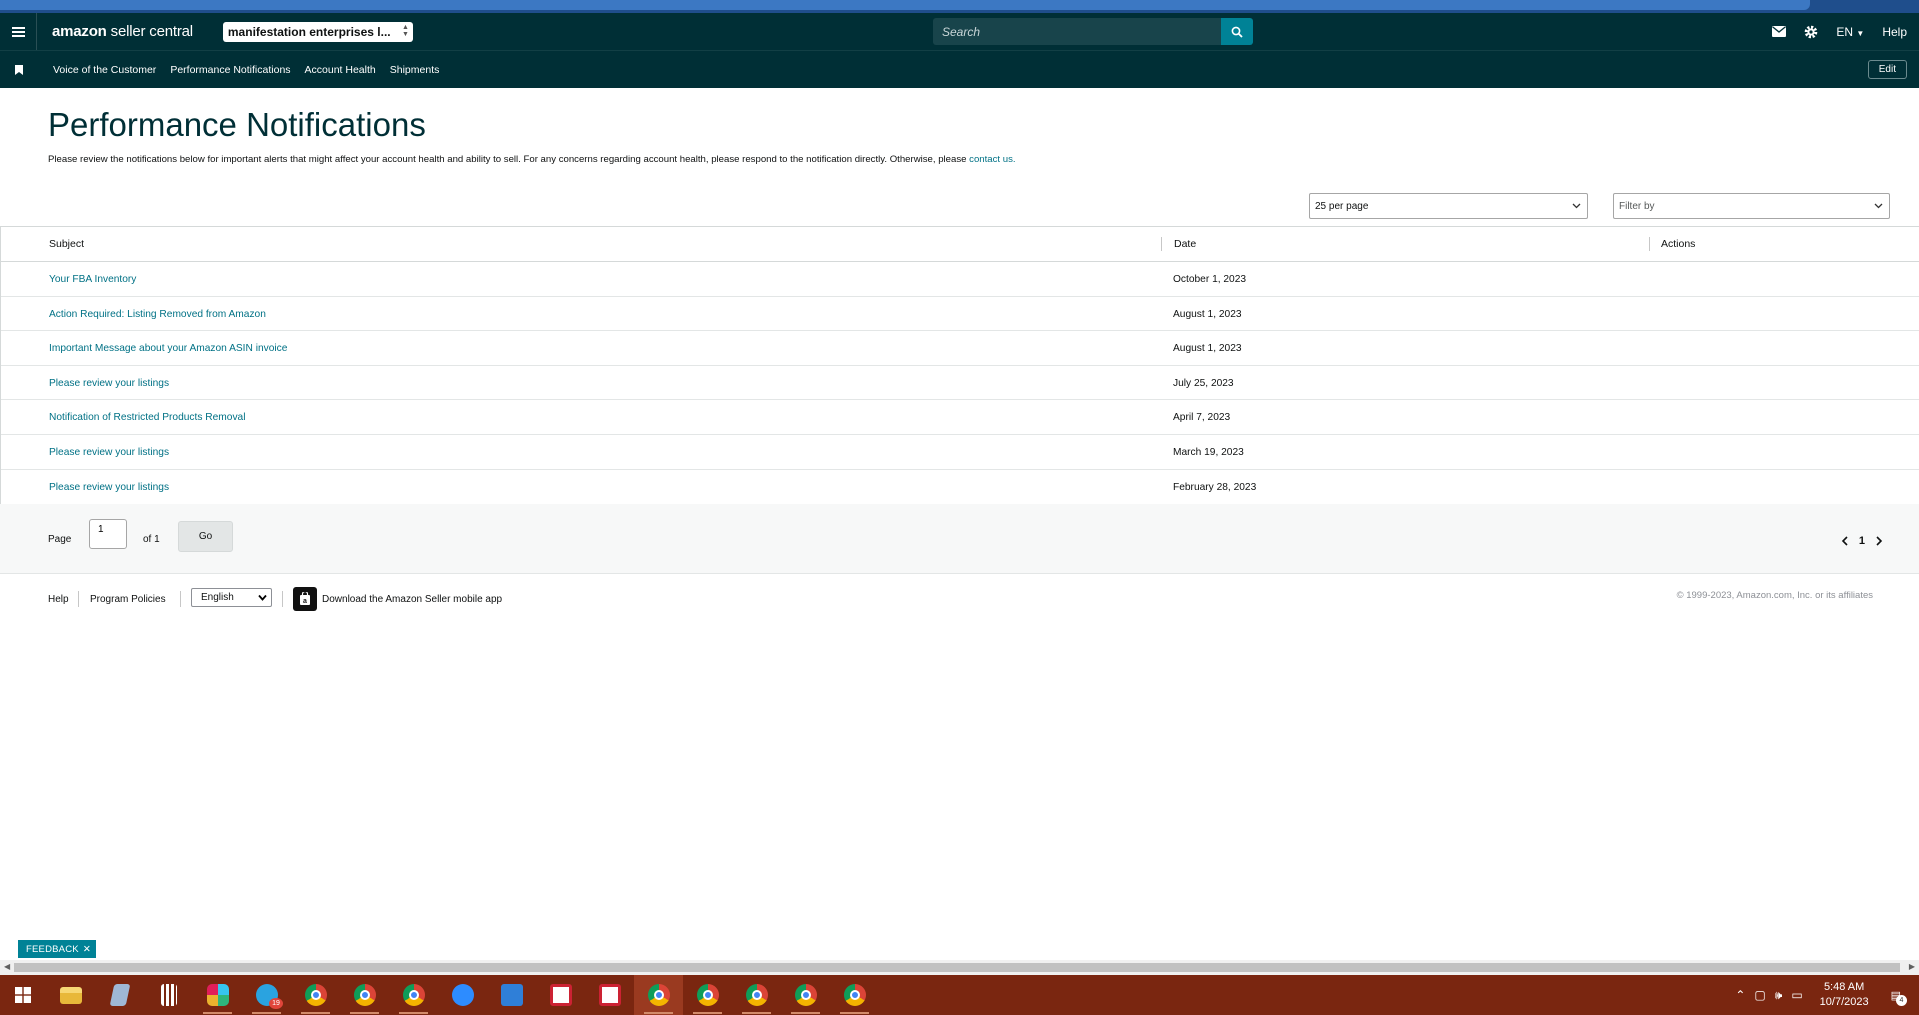 This screenshot has width=1919, height=1015. Describe the element at coordinates (1740, 995) in the screenshot. I see `show-hidden-icons-icon: ⌃` at that location.